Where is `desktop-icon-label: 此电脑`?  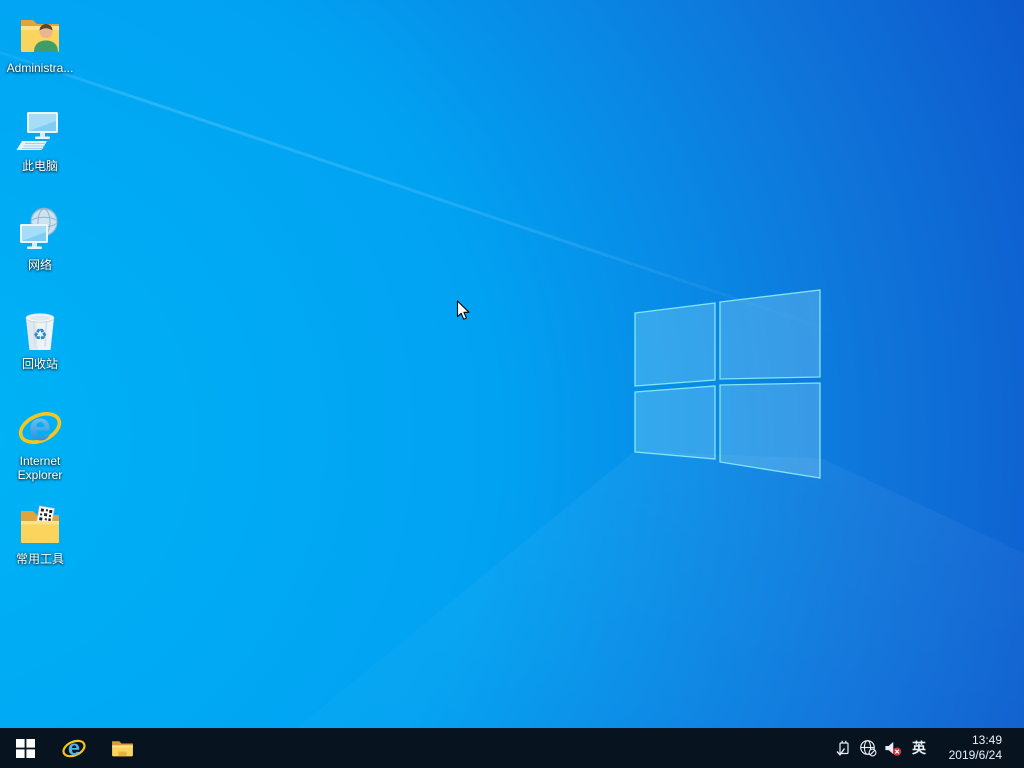 desktop-icon-label: 此电脑 is located at coordinates (39, 166).